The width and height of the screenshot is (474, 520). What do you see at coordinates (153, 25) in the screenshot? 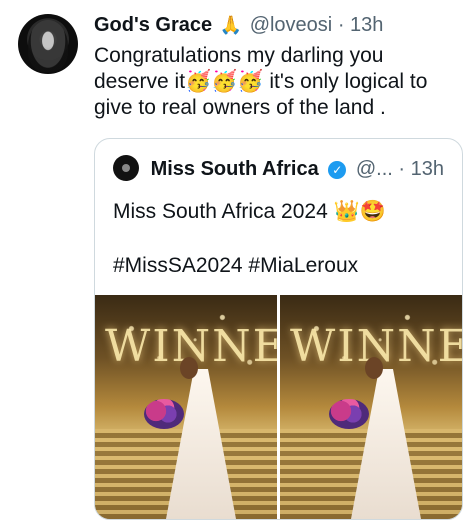
I see `author-name: God's Grace` at bounding box center [153, 25].